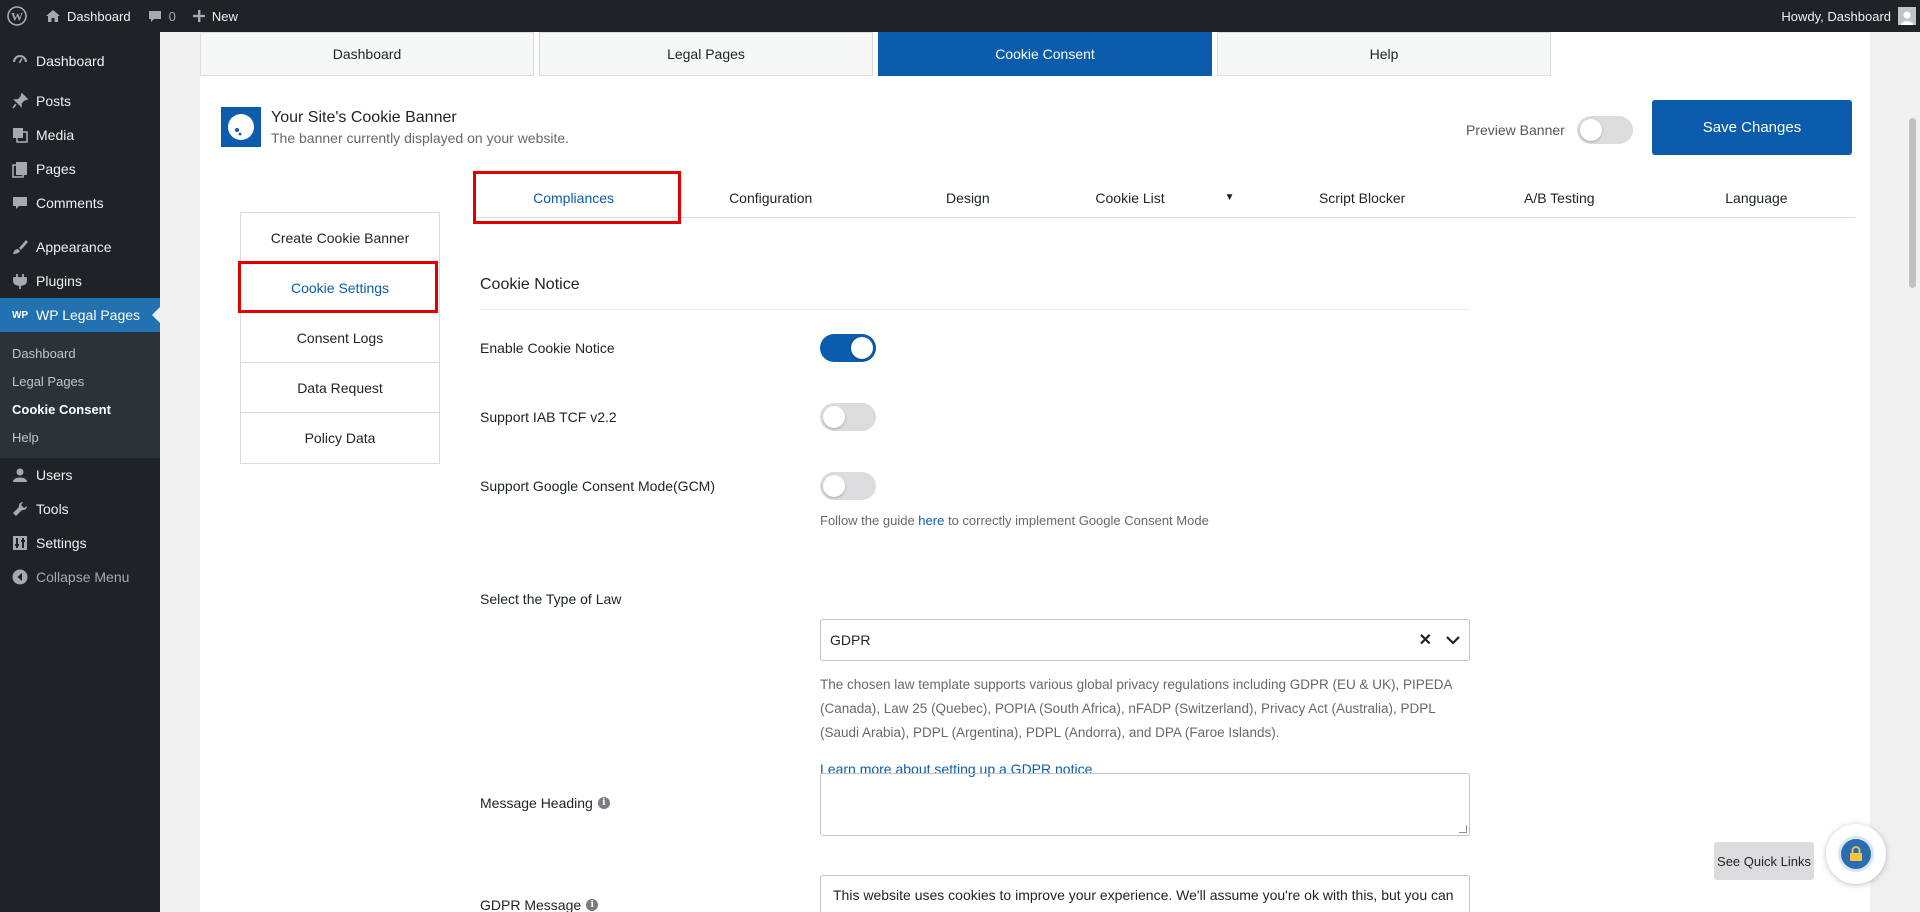 This screenshot has width=1920, height=912. What do you see at coordinates (1907, 16) in the screenshot?
I see `avatar` at bounding box center [1907, 16].